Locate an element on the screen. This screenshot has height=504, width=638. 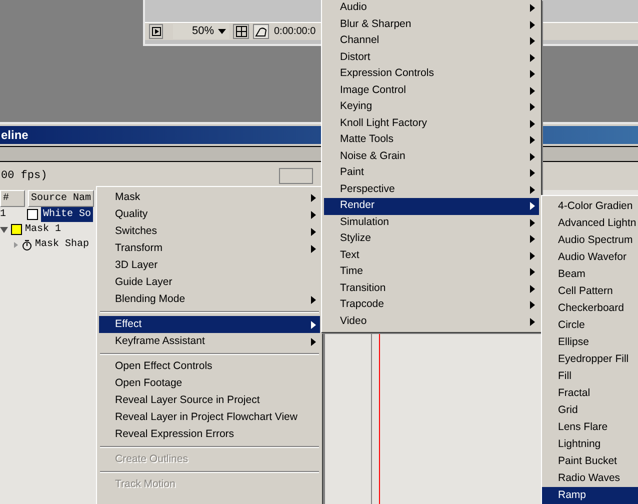
menu-item: Channel is located at coordinates (431, 41).